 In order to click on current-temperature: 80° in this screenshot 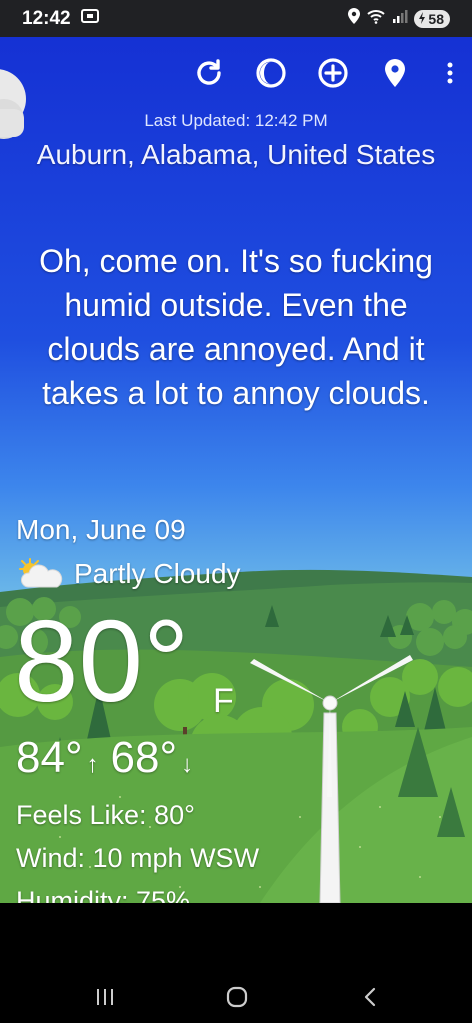, I will do `click(102, 661)`.